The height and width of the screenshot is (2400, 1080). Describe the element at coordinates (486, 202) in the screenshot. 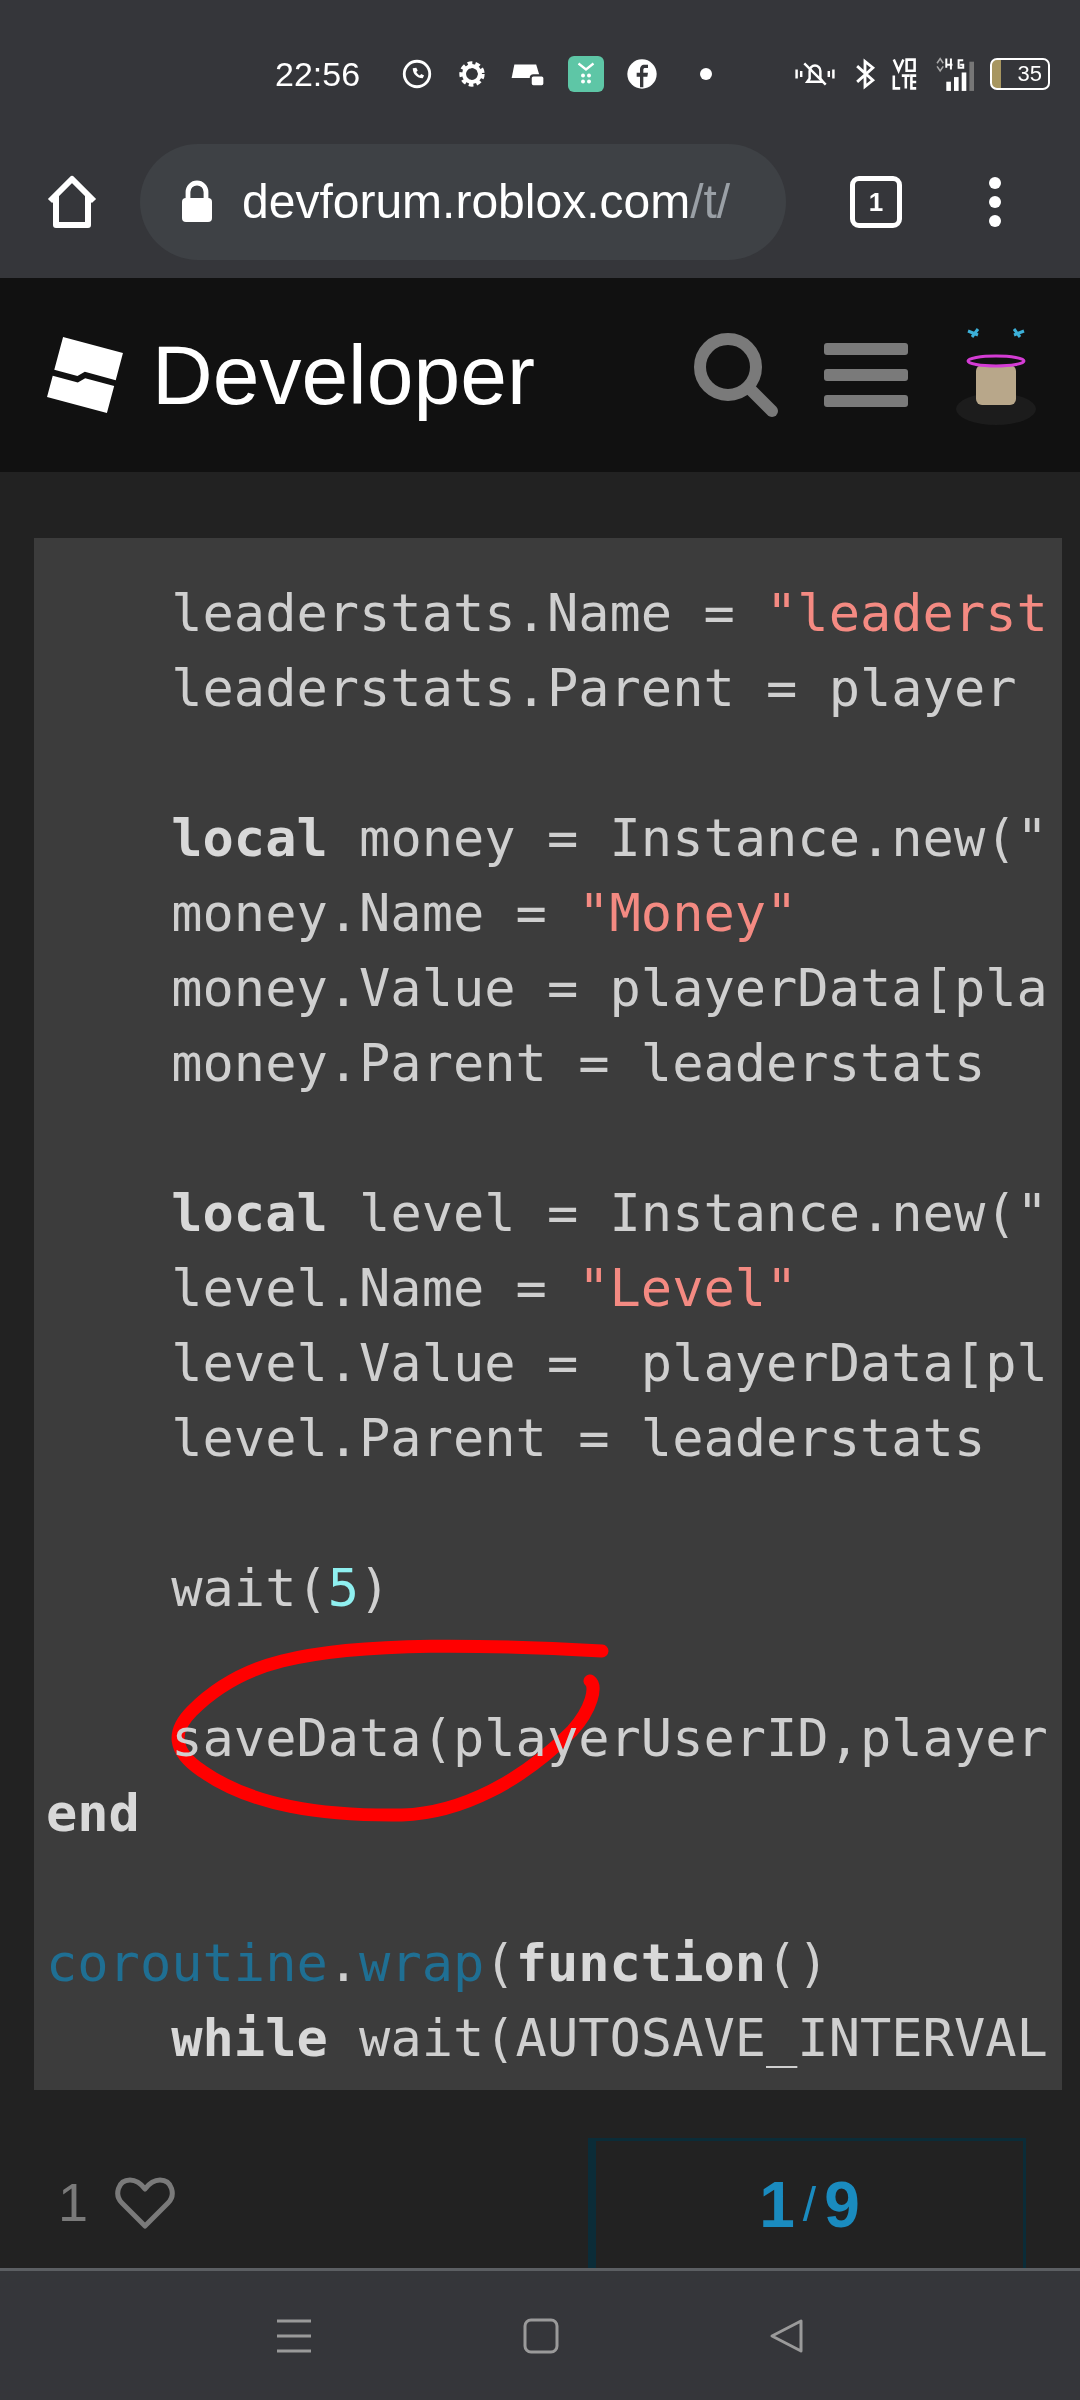

I see `url-text: devforum.roblox.com/t/` at that location.